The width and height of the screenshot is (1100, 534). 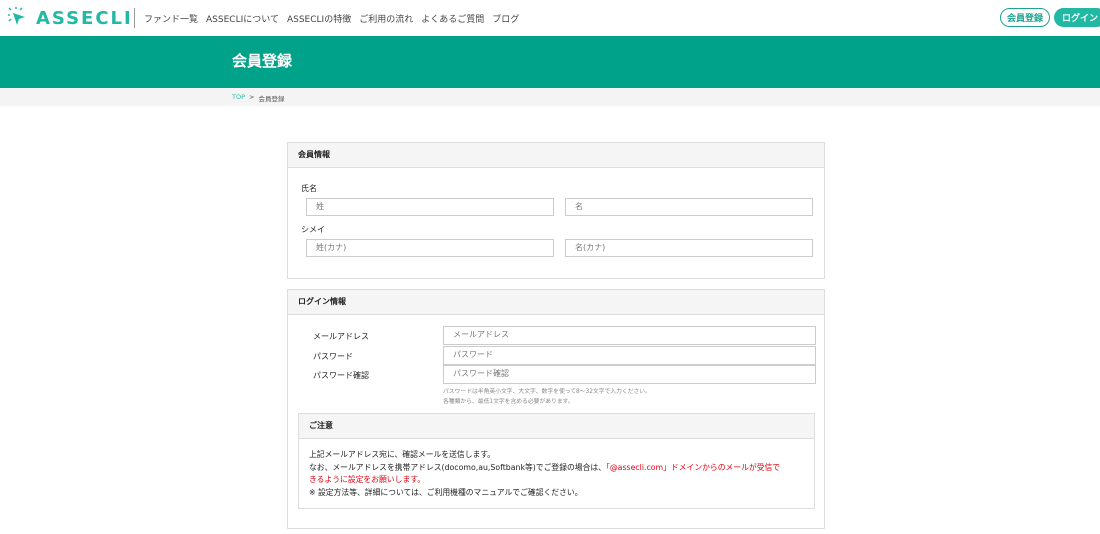 I want to click on login-button: ログイン, so click(x=1077, y=17).